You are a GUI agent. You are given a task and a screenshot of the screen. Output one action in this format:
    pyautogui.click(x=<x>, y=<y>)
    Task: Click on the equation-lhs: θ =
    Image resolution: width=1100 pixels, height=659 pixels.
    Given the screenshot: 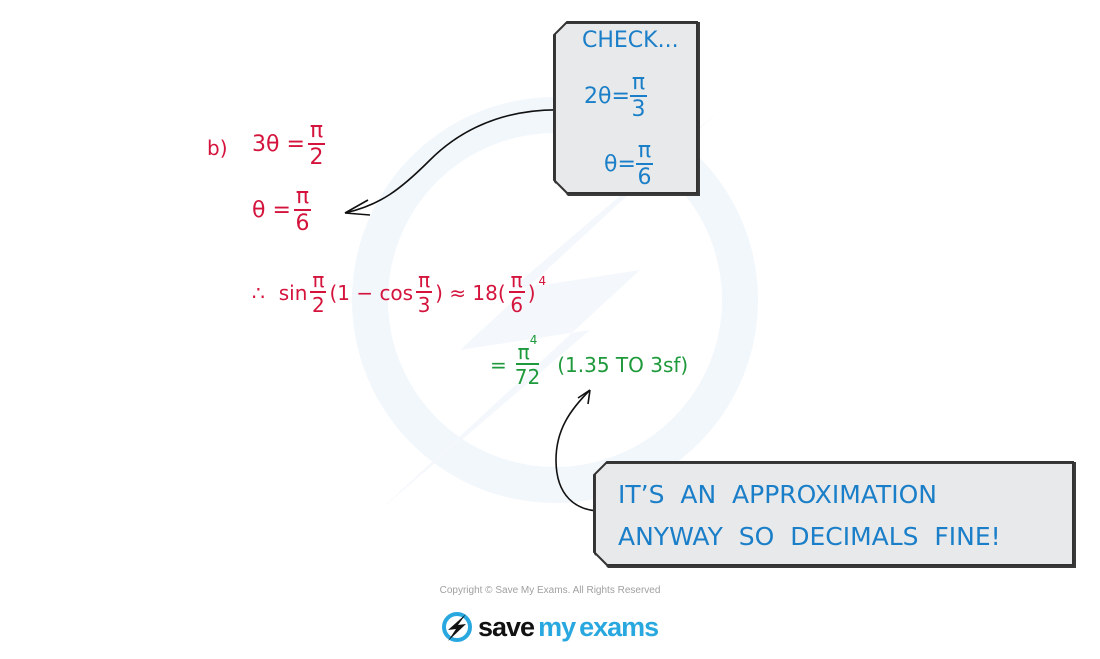 What is the action you would take?
    pyautogui.click(x=271, y=210)
    